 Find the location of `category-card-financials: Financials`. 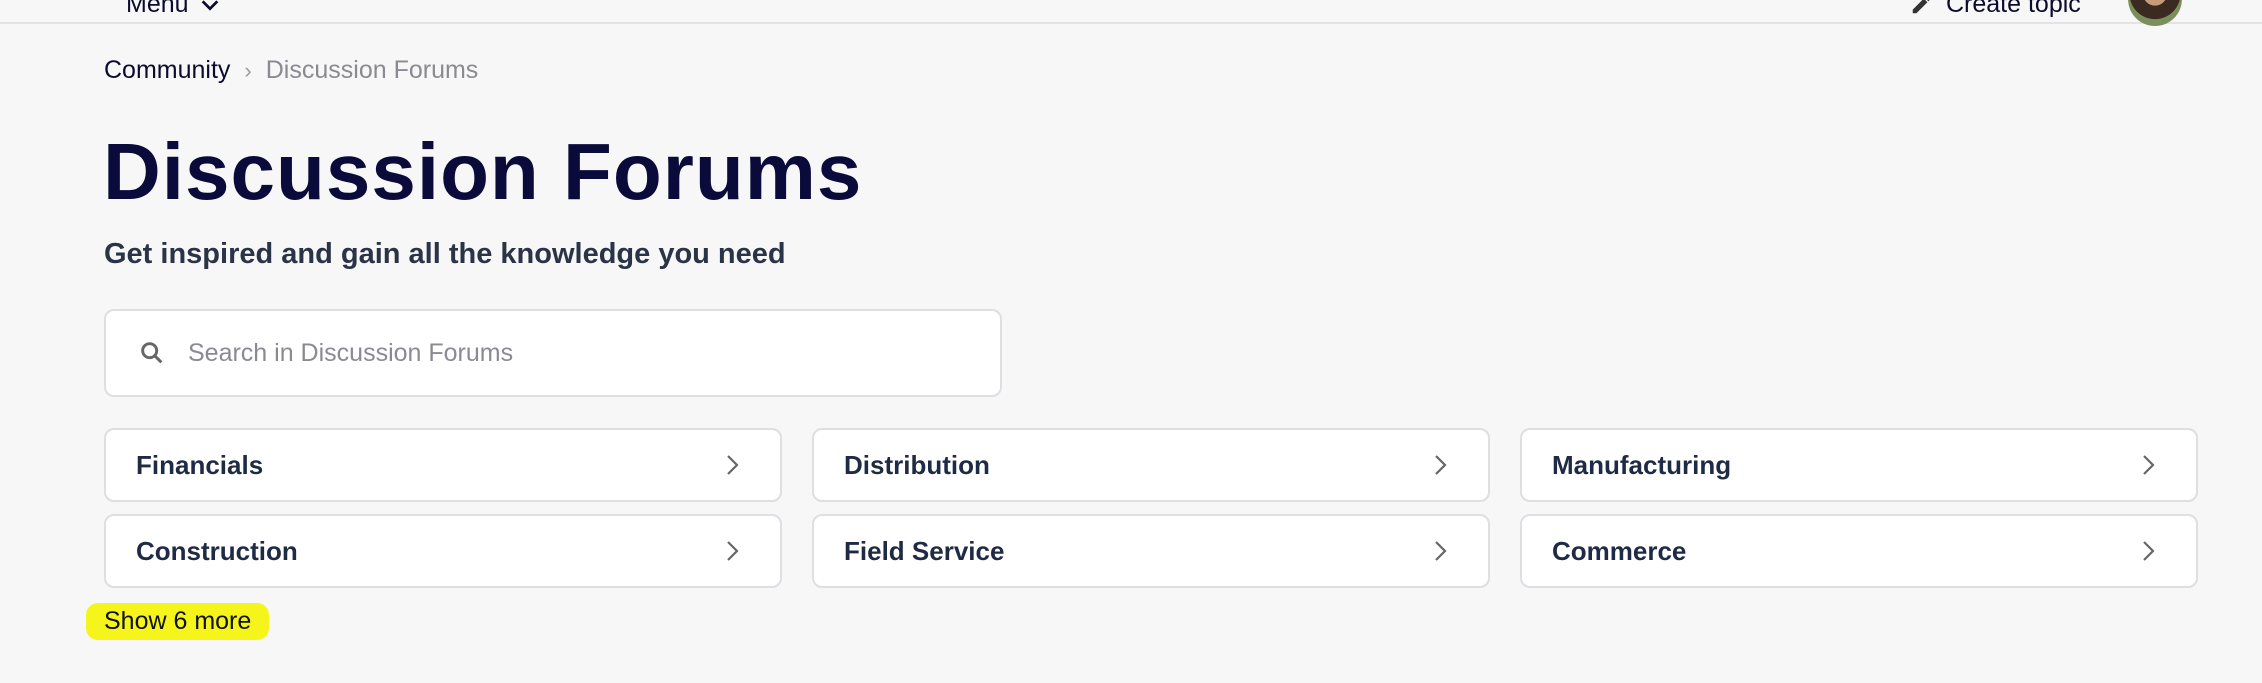

category-card-financials: Financials is located at coordinates (443, 465).